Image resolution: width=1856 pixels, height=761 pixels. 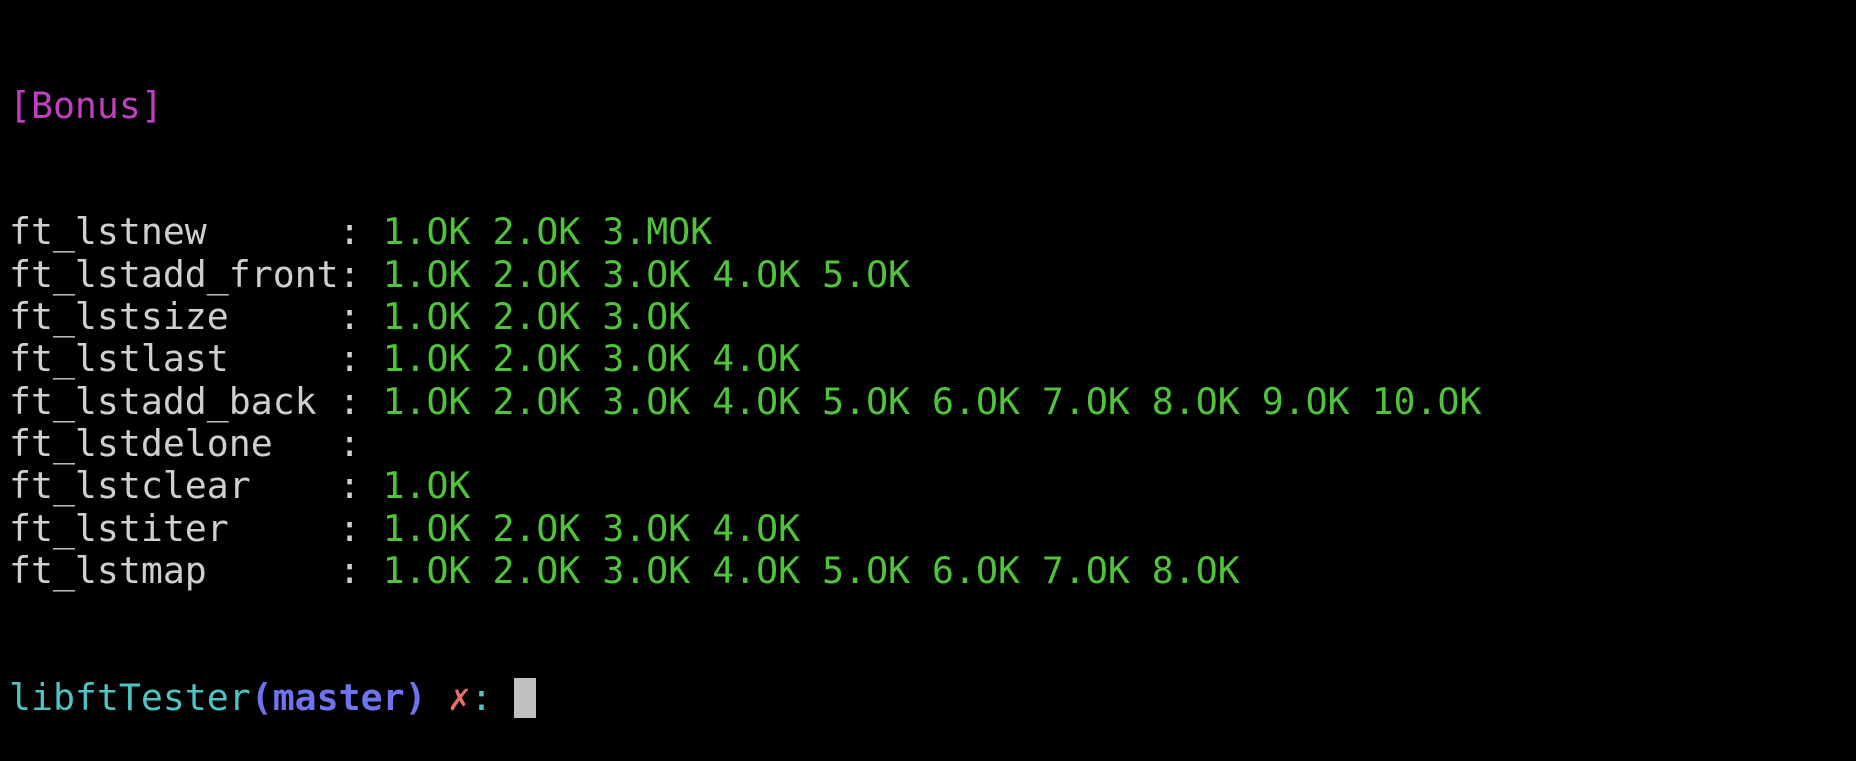 What do you see at coordinates (130, 697) in the screenshot?
I see `prompt-dir: libftTester` at bounding box center [130, 697].